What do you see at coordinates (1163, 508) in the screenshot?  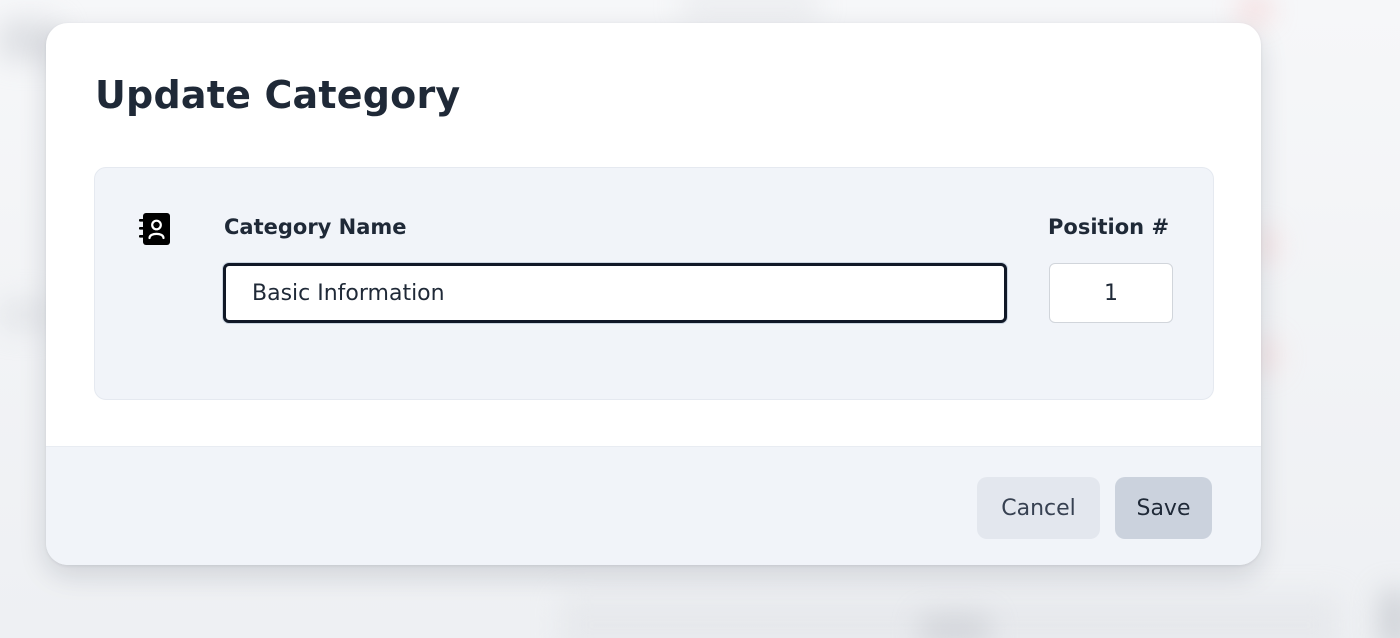 I see `save-button: Save` at bounding box center [1163, 508].